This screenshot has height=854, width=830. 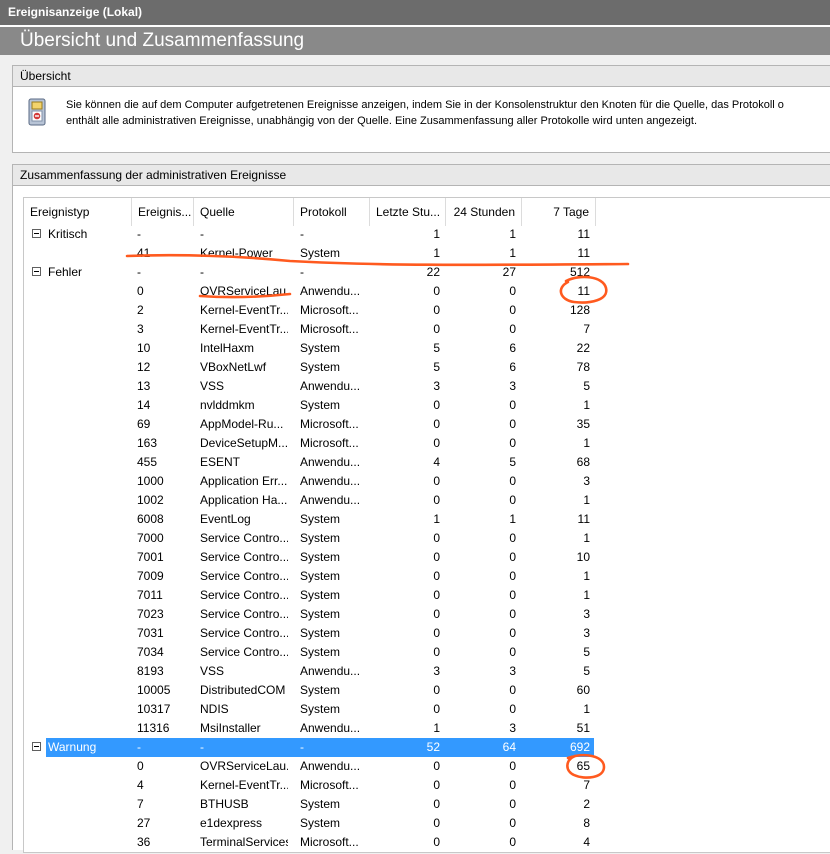 I want to click on column-header: Protokoll, so click(x=332, y=212).